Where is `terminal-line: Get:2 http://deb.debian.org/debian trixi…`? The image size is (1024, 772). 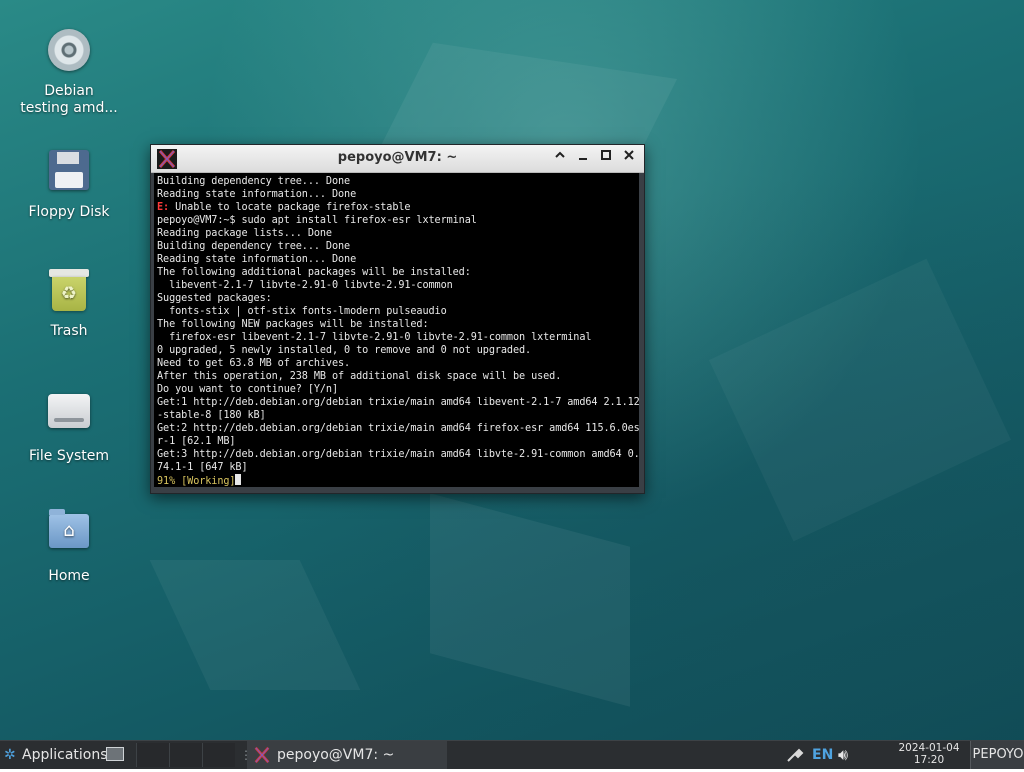
terminal-line: Get:2 http://deb.debian.org/debian trixi… is located at coordinates (398, 428).